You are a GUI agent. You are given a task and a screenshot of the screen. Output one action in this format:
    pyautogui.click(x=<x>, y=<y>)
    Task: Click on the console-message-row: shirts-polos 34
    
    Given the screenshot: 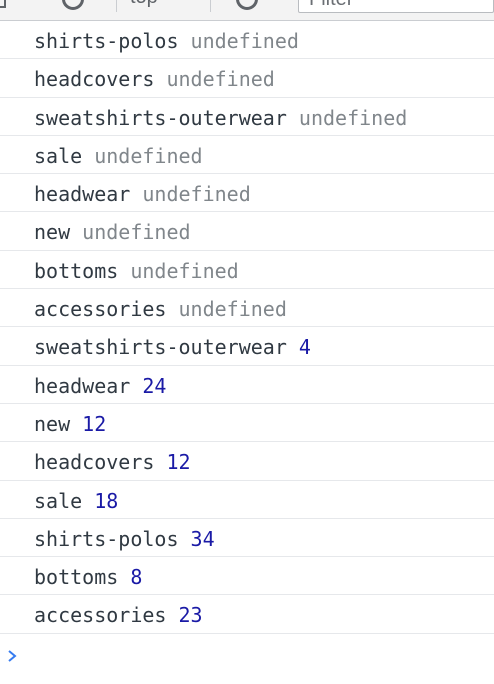 What is the action you would take?
    pyautogui.click(x=247, y=538)
    